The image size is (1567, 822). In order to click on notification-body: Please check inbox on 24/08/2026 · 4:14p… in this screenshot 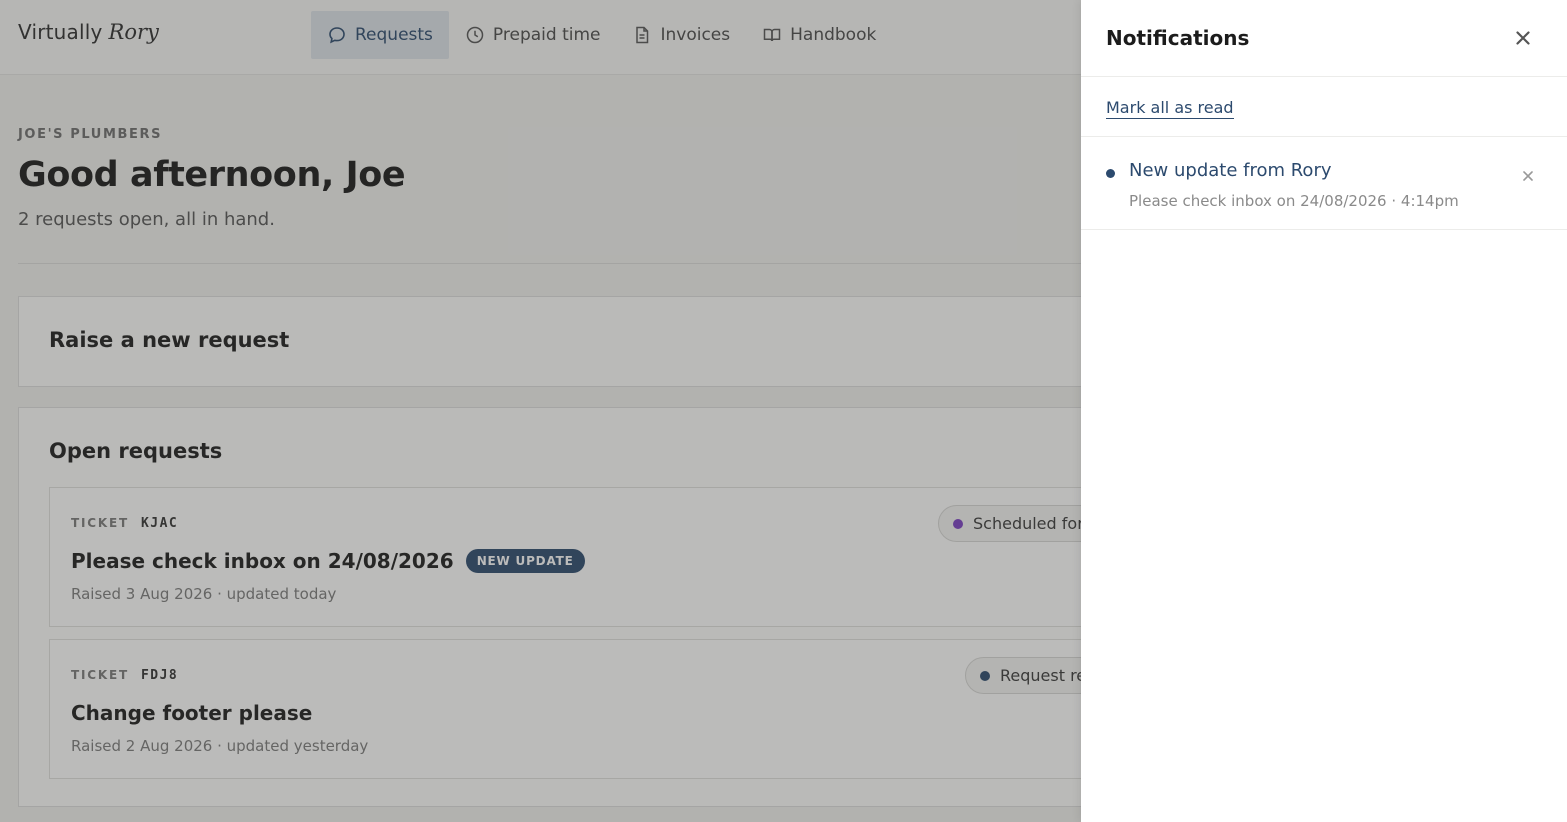, I will do `click(1294, 201)`.